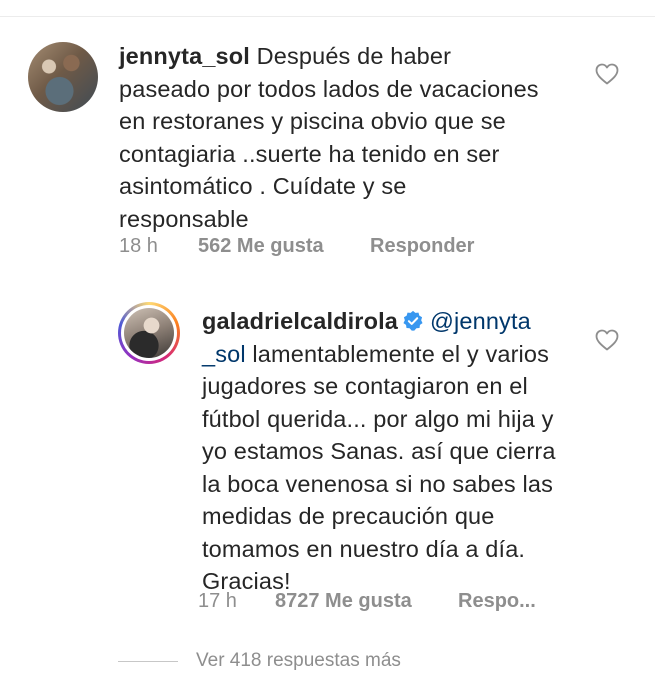 The height and width of the screenshot is (690, 655). I want to click on comment-time: 18 h, so click(138, 246).